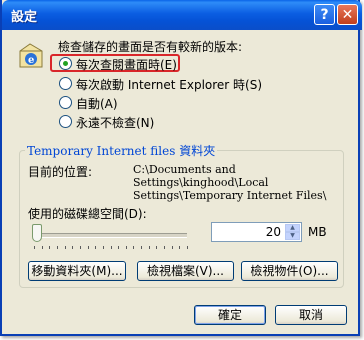 This screenshot has width=364, height=340. I want to click on radio-every-visit, so click(65, 63).